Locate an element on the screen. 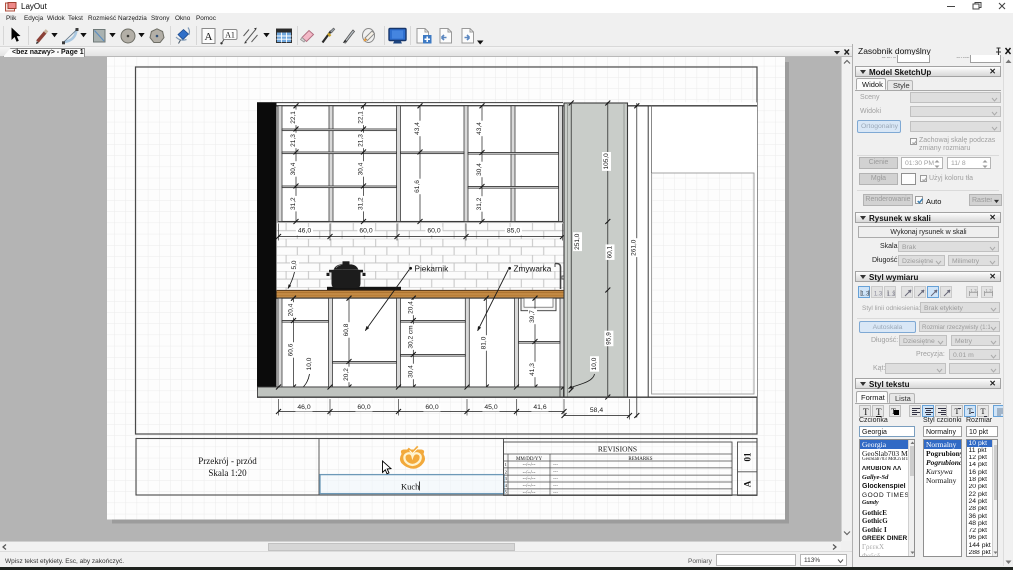  svg-text: 41,3 is located at coordinates (532, 369).